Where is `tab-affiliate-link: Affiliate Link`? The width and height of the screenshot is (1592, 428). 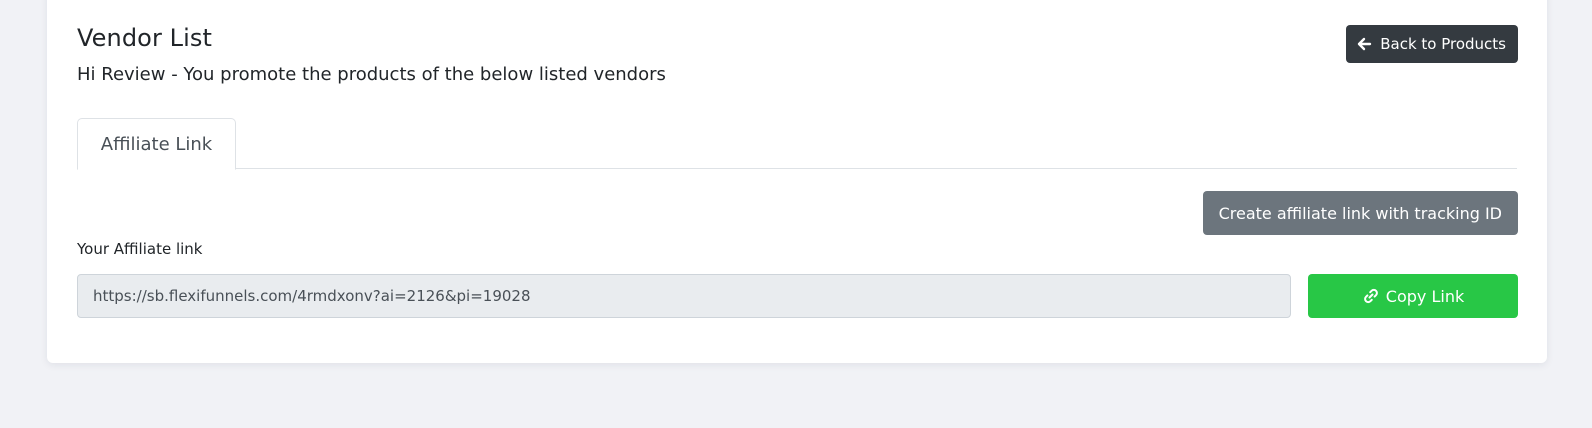 tab-affiliate-link: Affiliate Link is located at coordinates (156, 144).